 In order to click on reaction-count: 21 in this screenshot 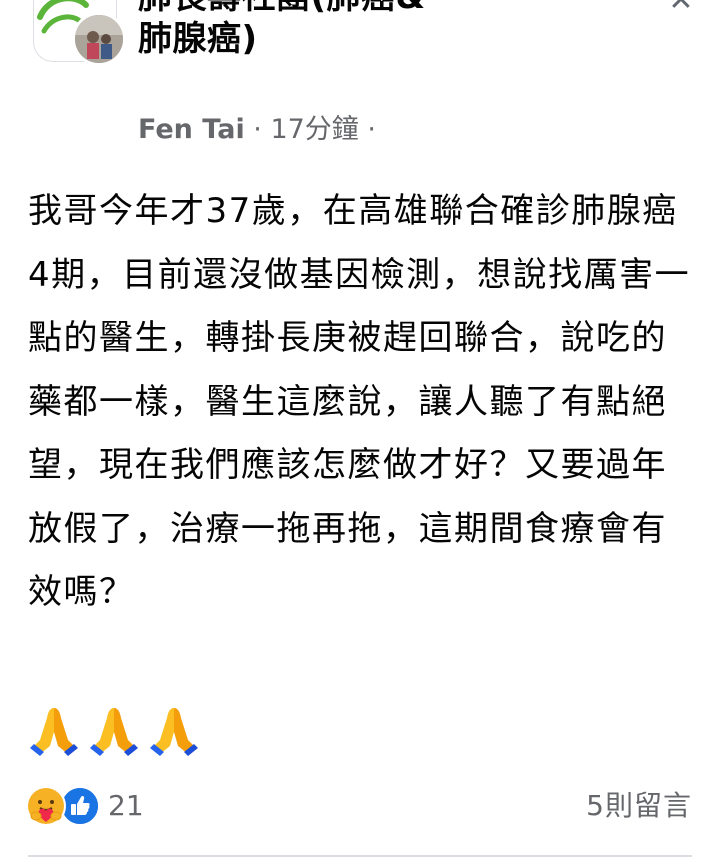, I will do `click(126, 805)`.